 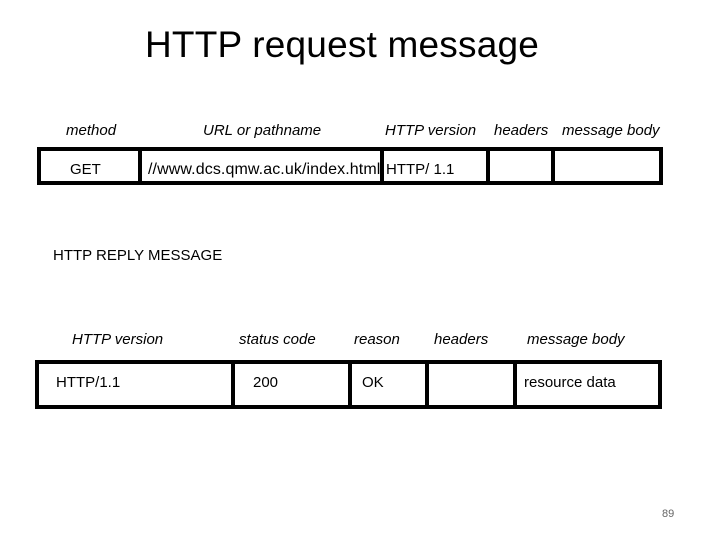 I want to click on request-label-body: message body, so click(x=611, y=130).